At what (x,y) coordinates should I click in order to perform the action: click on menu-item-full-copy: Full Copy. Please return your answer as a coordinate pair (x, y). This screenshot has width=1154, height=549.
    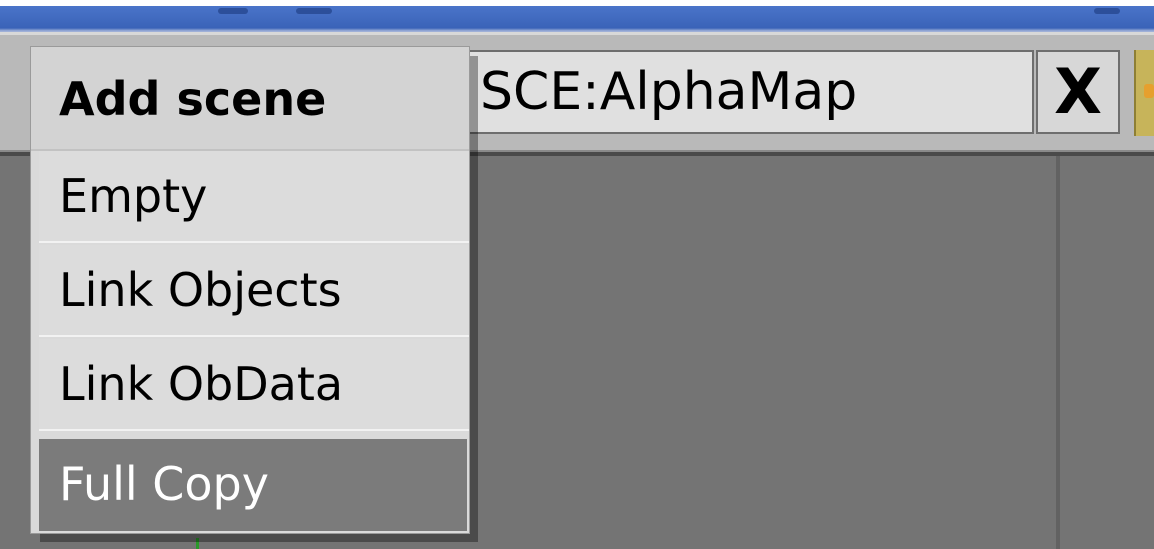
    Looking at the image, I should click on (253, 485).